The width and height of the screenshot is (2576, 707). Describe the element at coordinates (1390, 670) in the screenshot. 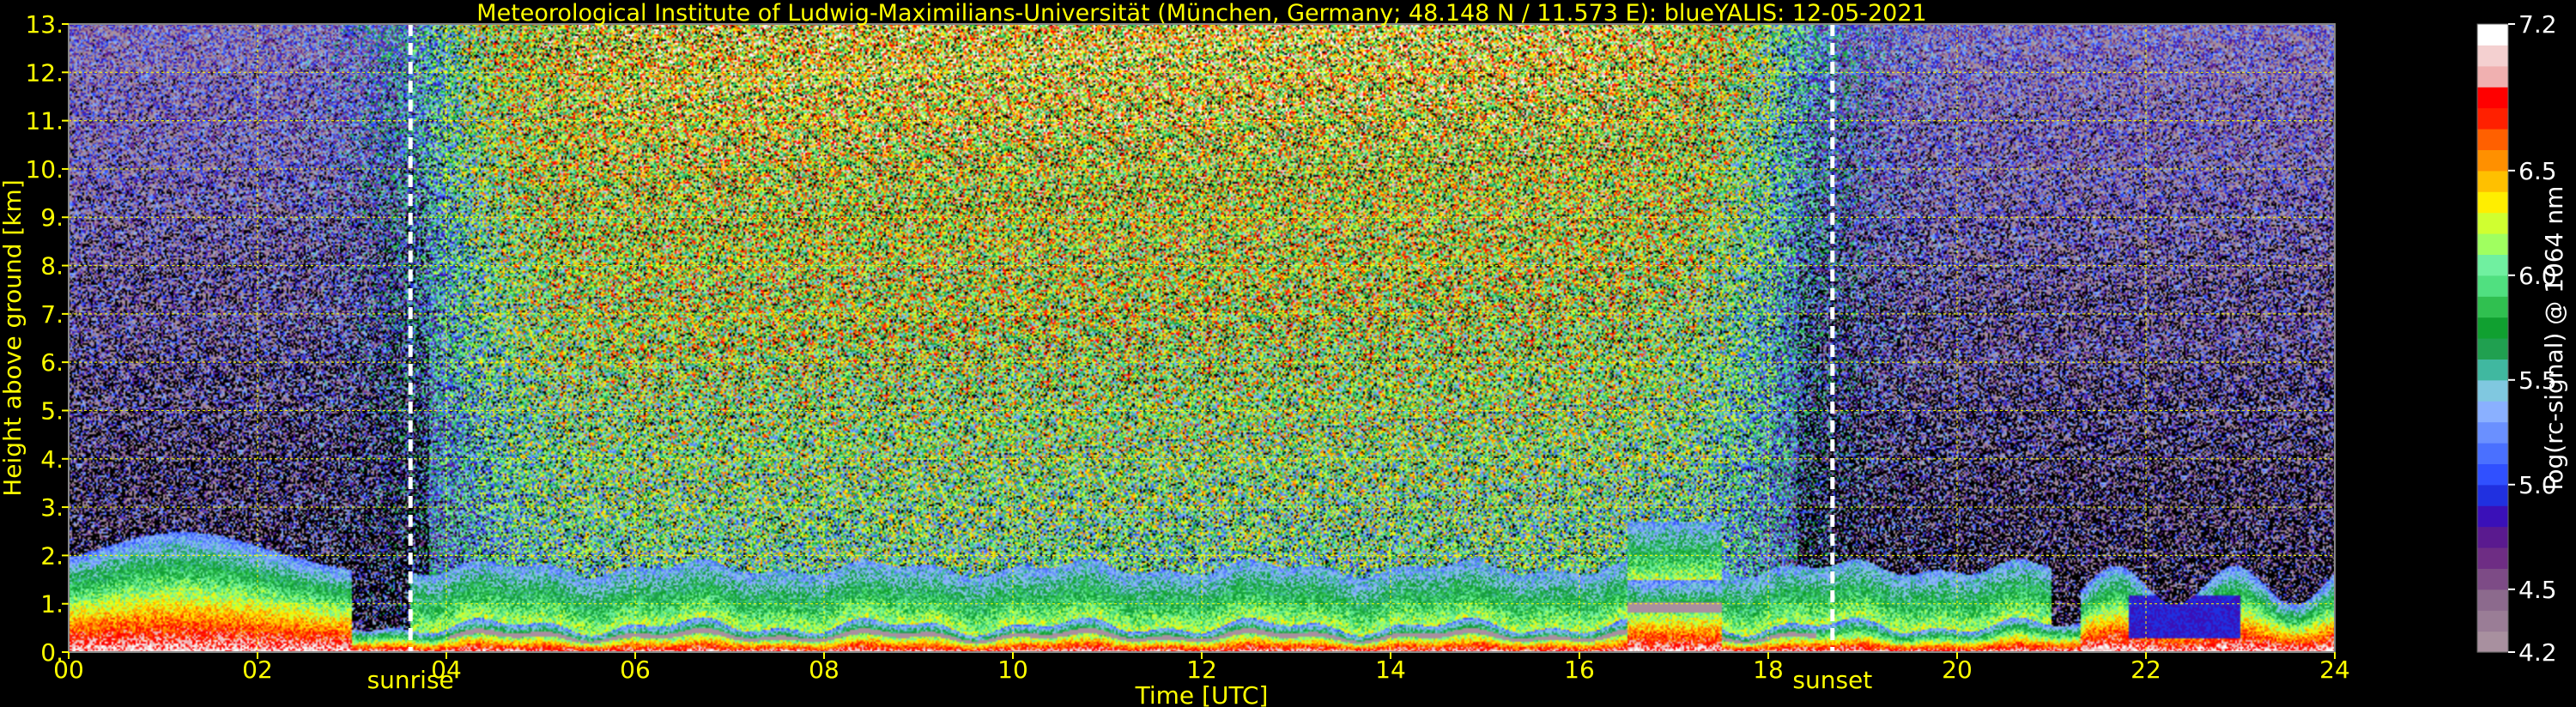

I see `x-tick-label: 14` at that location.